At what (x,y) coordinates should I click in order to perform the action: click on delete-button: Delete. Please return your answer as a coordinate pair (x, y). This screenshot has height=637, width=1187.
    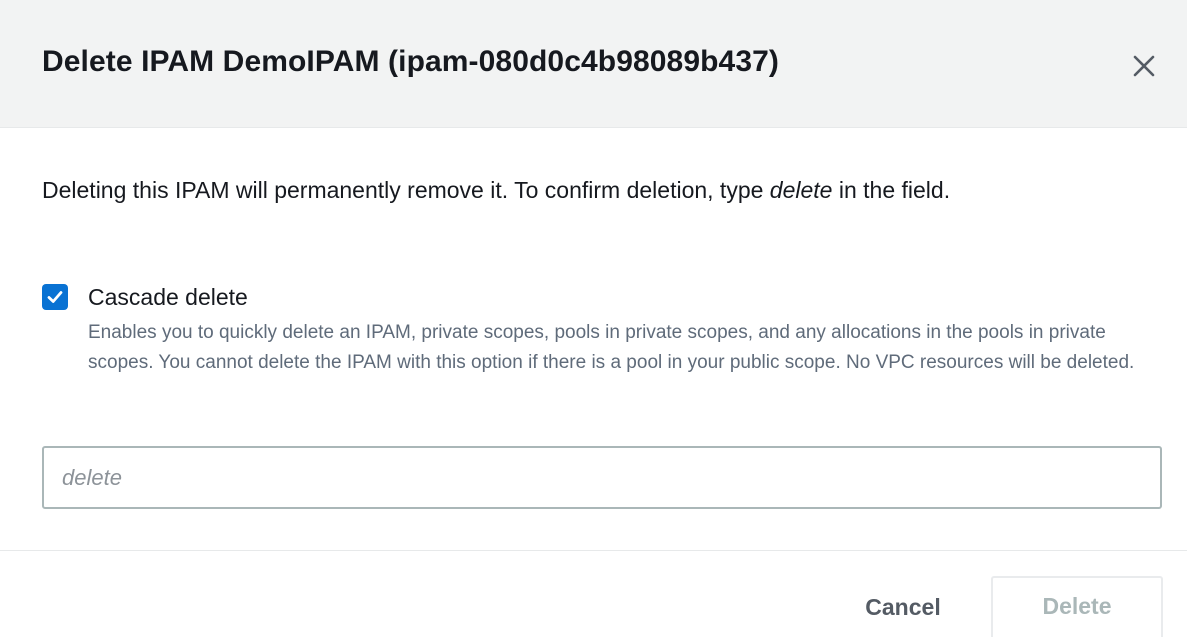
    Looking at the image, I should click on (1077, 606).